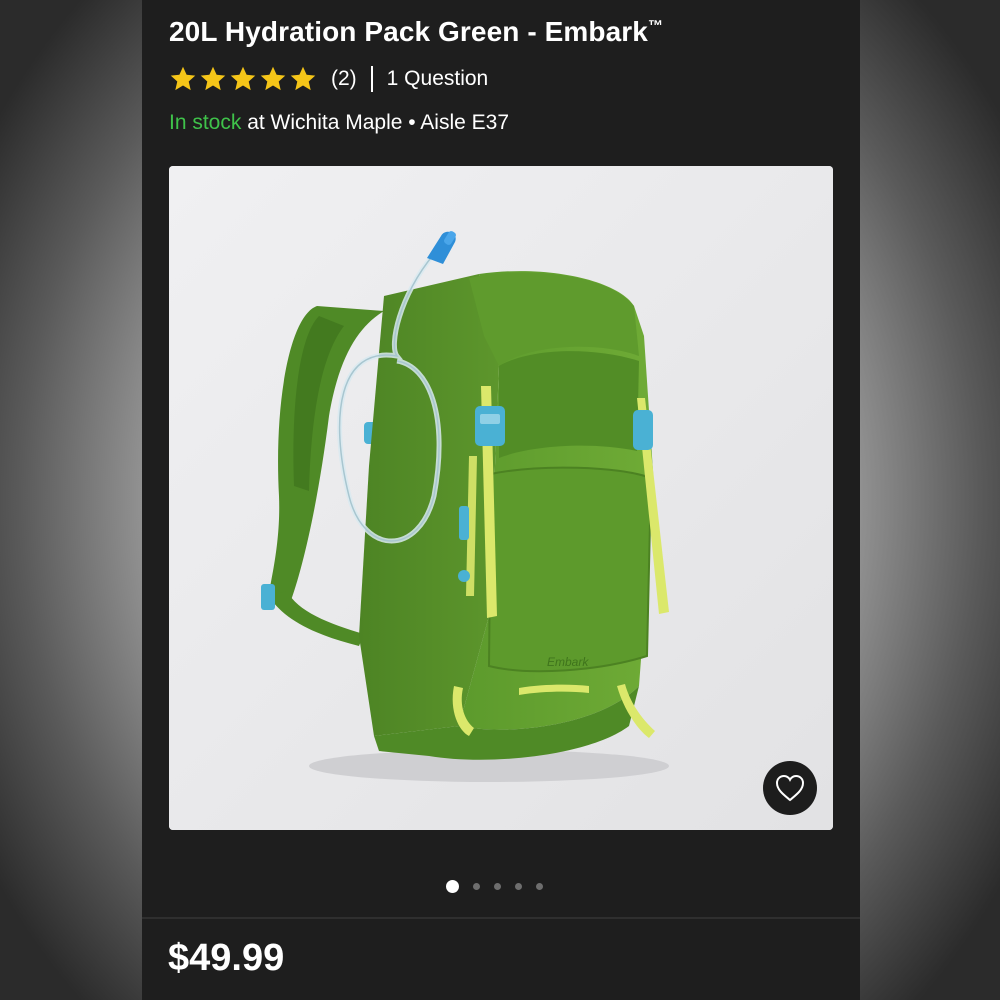 The height and width of the screenshot is (1000, 1000). I want to click on product-price: $49.99, so click(226, 958).